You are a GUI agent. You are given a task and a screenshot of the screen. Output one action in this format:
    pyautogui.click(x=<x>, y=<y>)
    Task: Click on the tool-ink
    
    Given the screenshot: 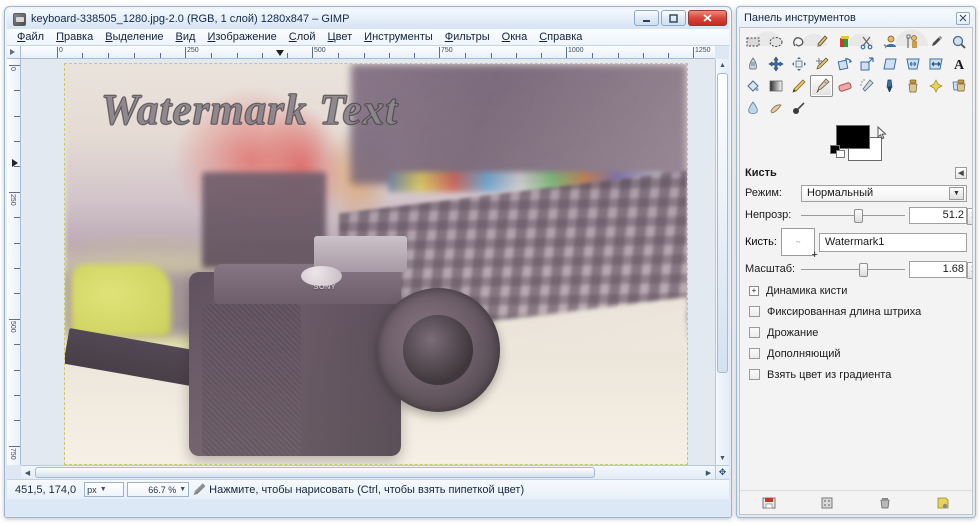 What is the action you would take?
    pyautogui.click(x=890, y=86)
    